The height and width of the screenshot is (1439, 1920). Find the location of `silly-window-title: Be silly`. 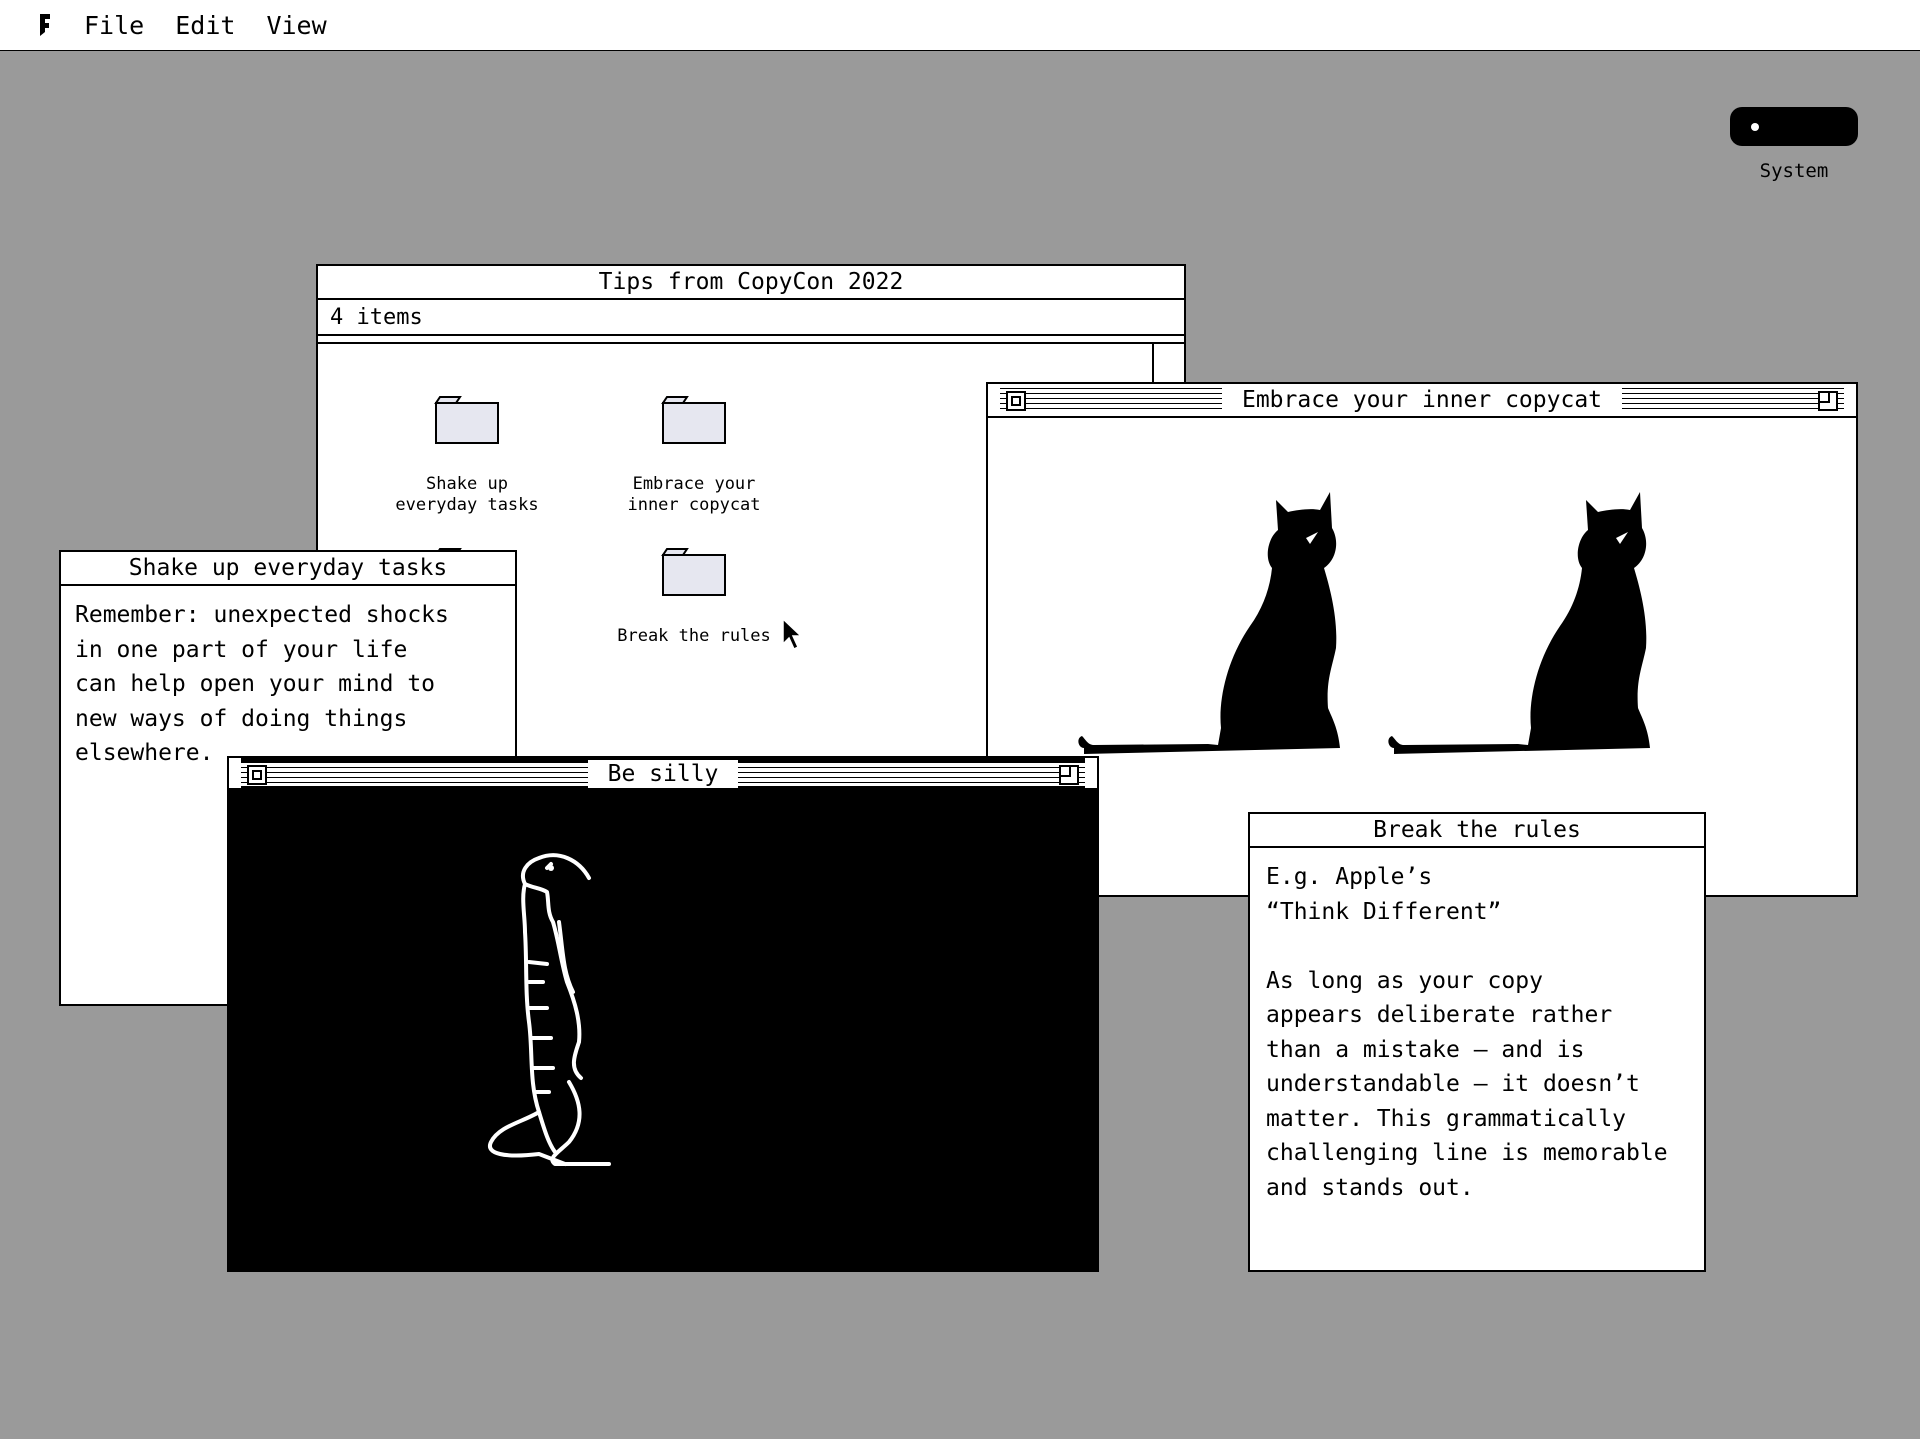

silly-window-title: Be silly is located at coordinates (663, 774).